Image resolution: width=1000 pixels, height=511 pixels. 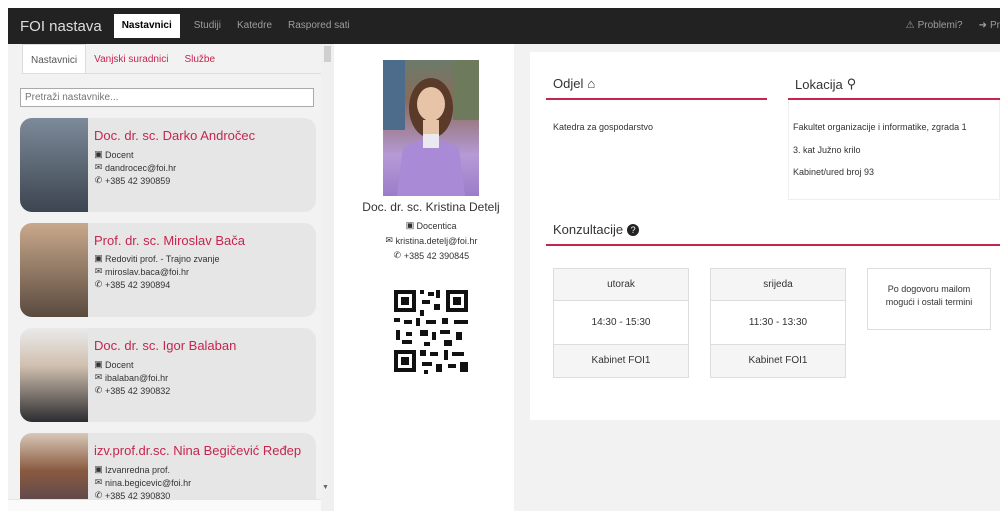 I want to click on lokacija-line: Kabinet/ured broj 93, so click(x=834, y=172).